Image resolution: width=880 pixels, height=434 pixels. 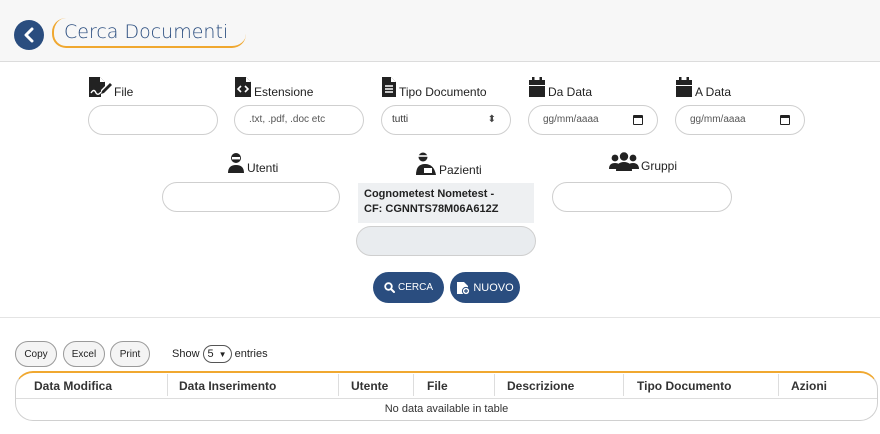 What do you see at coordinates (464, 288) in the screenshot?
I see `file-medical-icon` at bounding box center [464, 288].